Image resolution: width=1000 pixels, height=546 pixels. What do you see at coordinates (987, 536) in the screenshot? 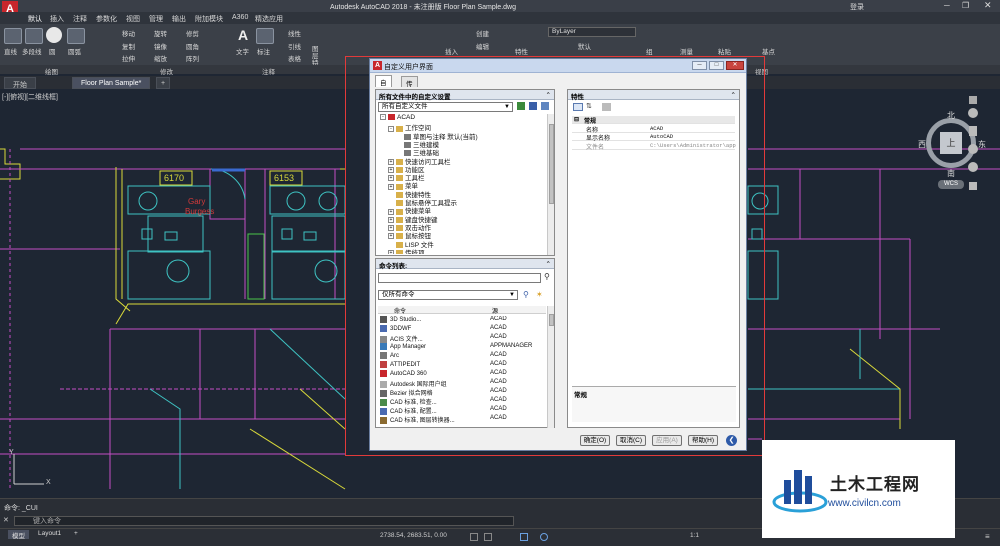
I see `customization-icon: ≡` at bounding box center [987, 536].